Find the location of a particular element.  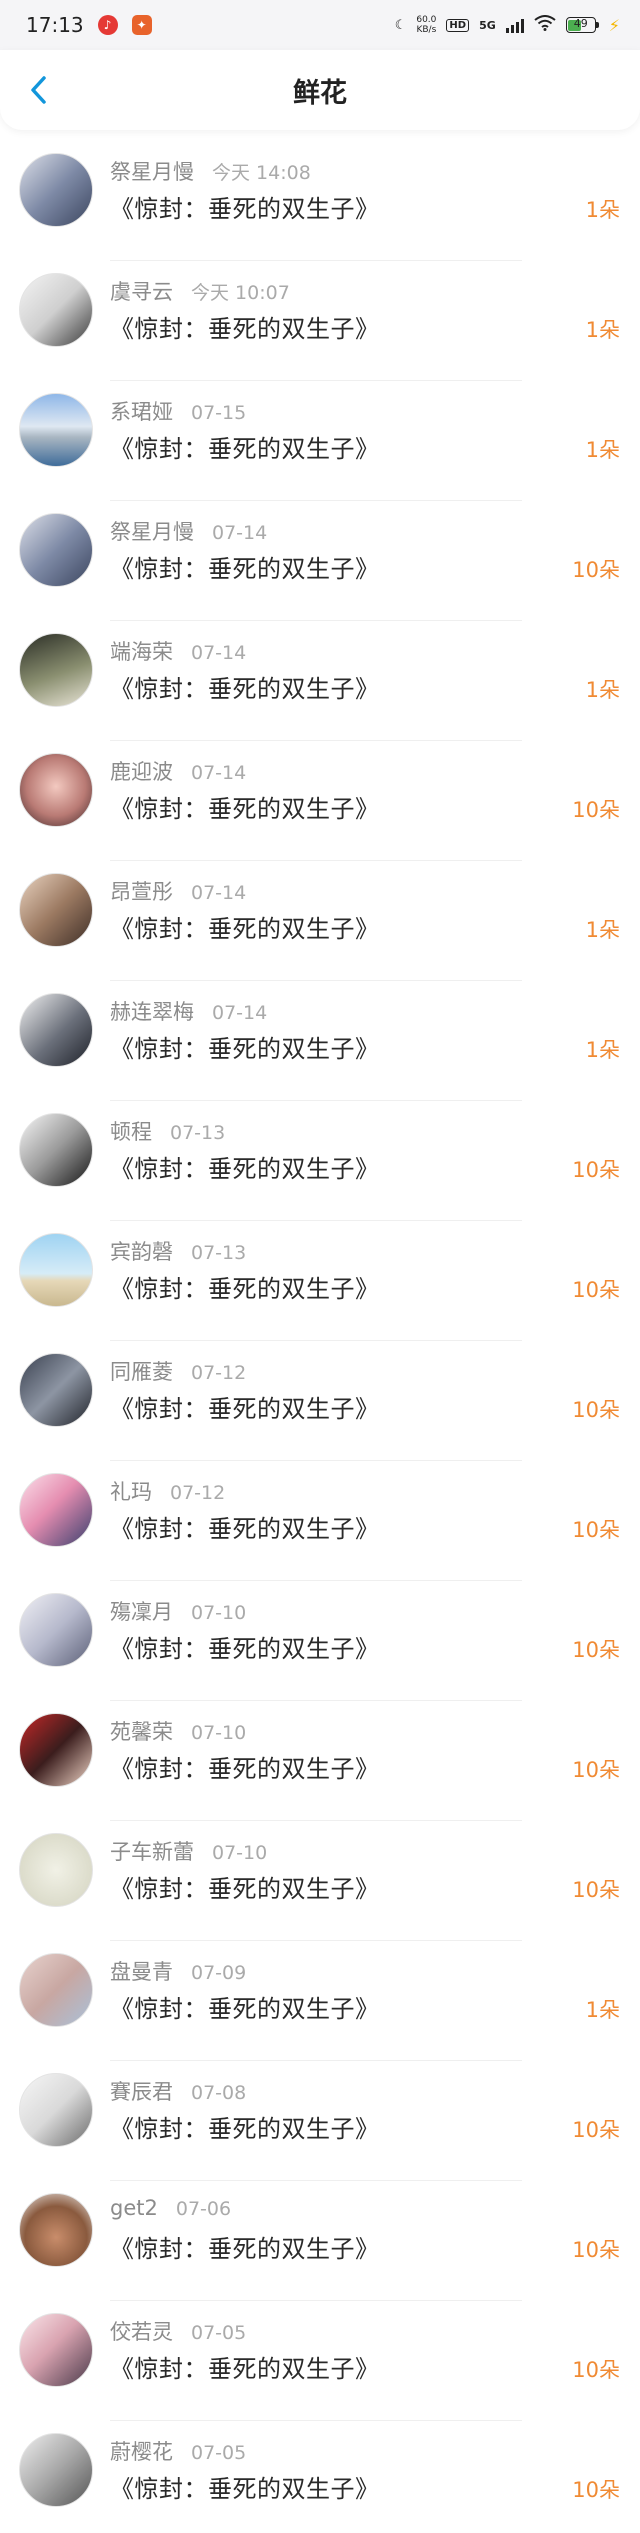

list-item: 賽辰君 07-08 《惊封：垂死的双生子》 10朵 is located at coordinates (320, 2120).